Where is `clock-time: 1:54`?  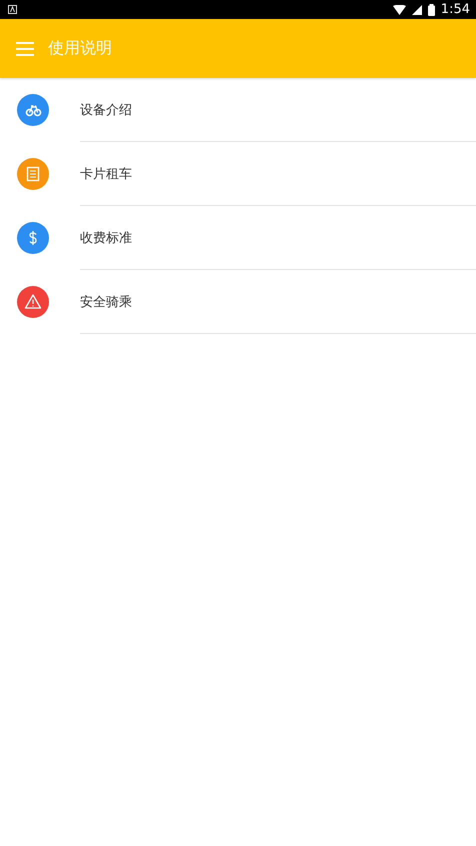
clock-time: 1:54 is located at coordinates (455, 9).